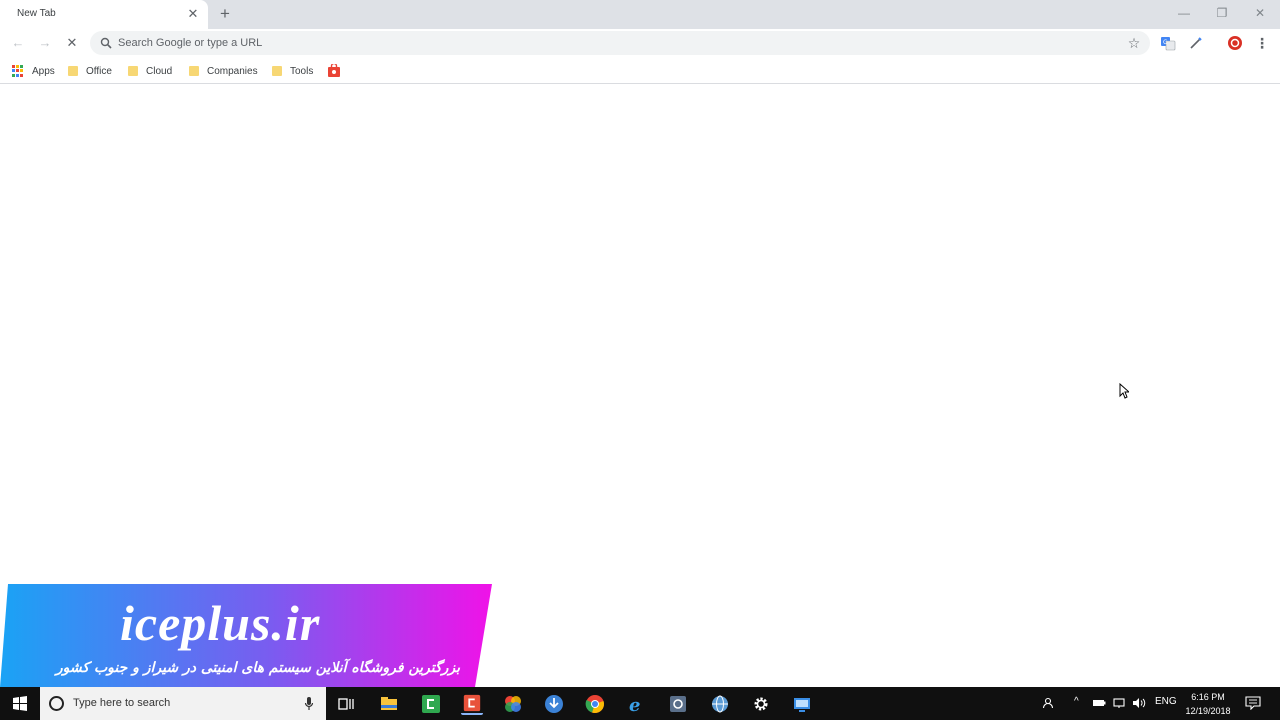 The width and height of the screenshot is (1280, 720). What do you see at coordinates (43, 71) in the screenshot?
I see `bookmark-label: Apps` at bounding box center [43, 71].